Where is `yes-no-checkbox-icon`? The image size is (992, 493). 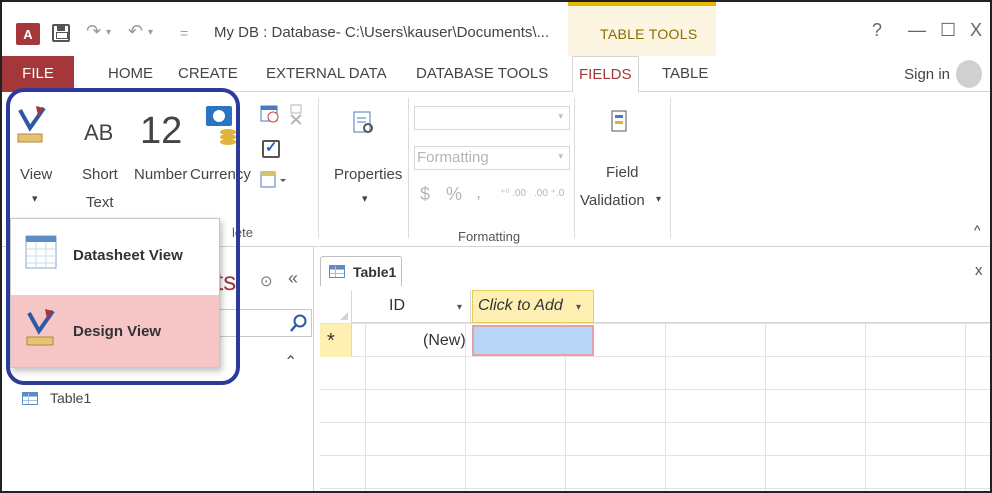
yes-no-checkbox-icon is located at coordinates (271, 148).